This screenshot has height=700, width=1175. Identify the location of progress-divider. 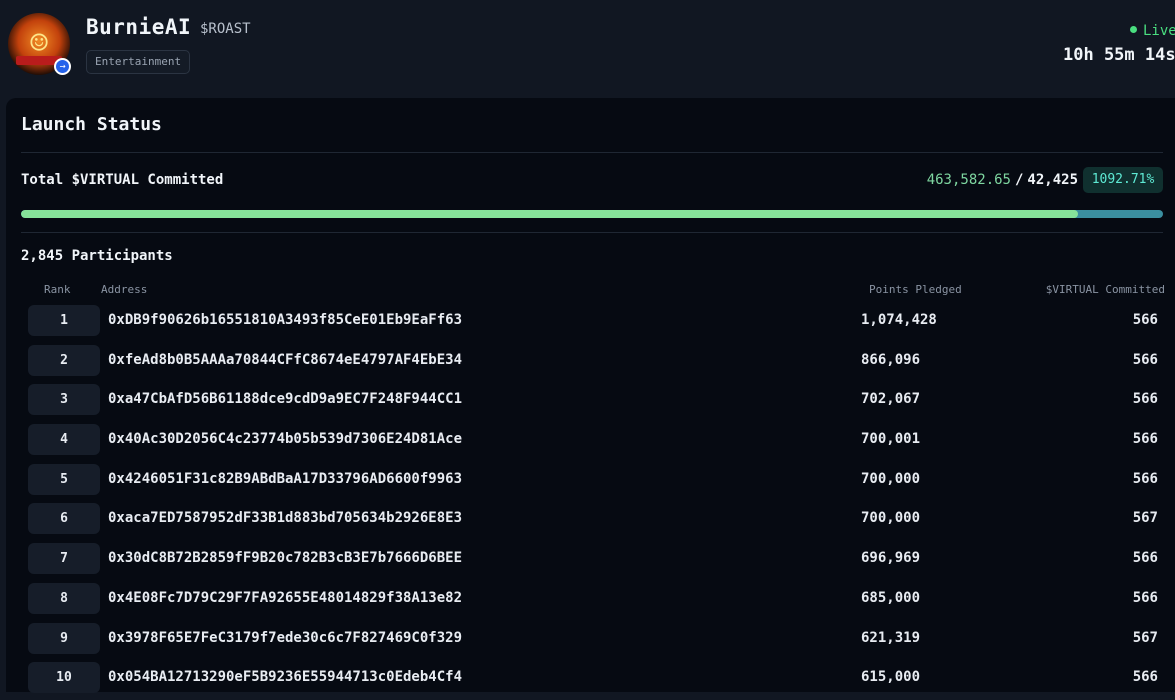
(592, 232).